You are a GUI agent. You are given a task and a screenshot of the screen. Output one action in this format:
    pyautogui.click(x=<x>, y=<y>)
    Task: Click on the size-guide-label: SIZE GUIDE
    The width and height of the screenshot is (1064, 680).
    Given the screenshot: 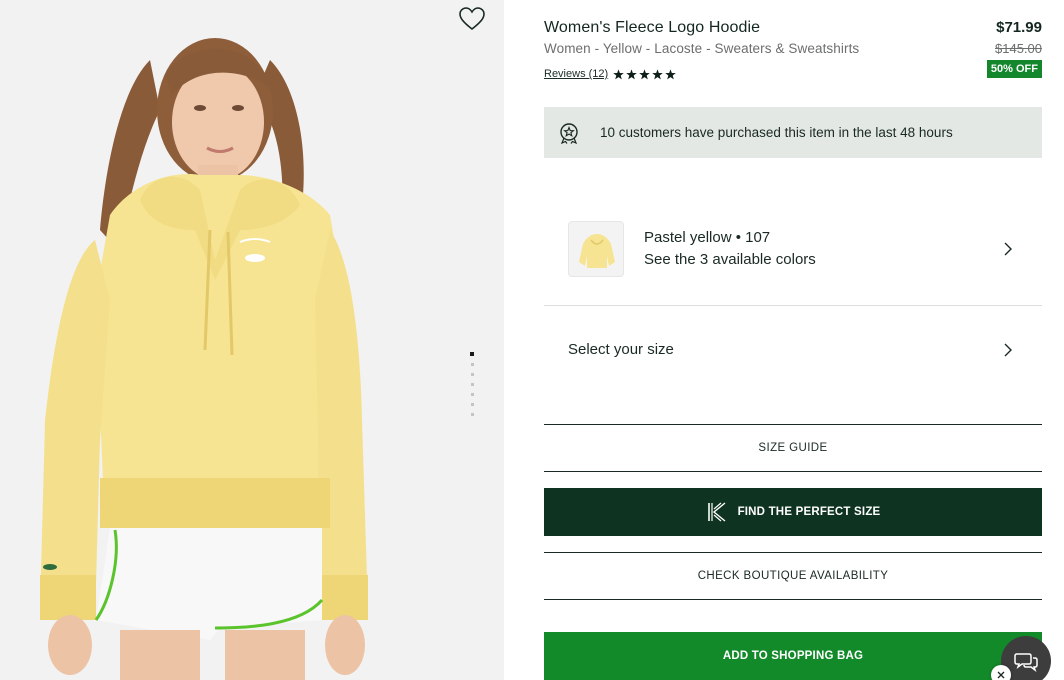 What is the action you would take?
    pyautogui.click(x=793, y=448)
    